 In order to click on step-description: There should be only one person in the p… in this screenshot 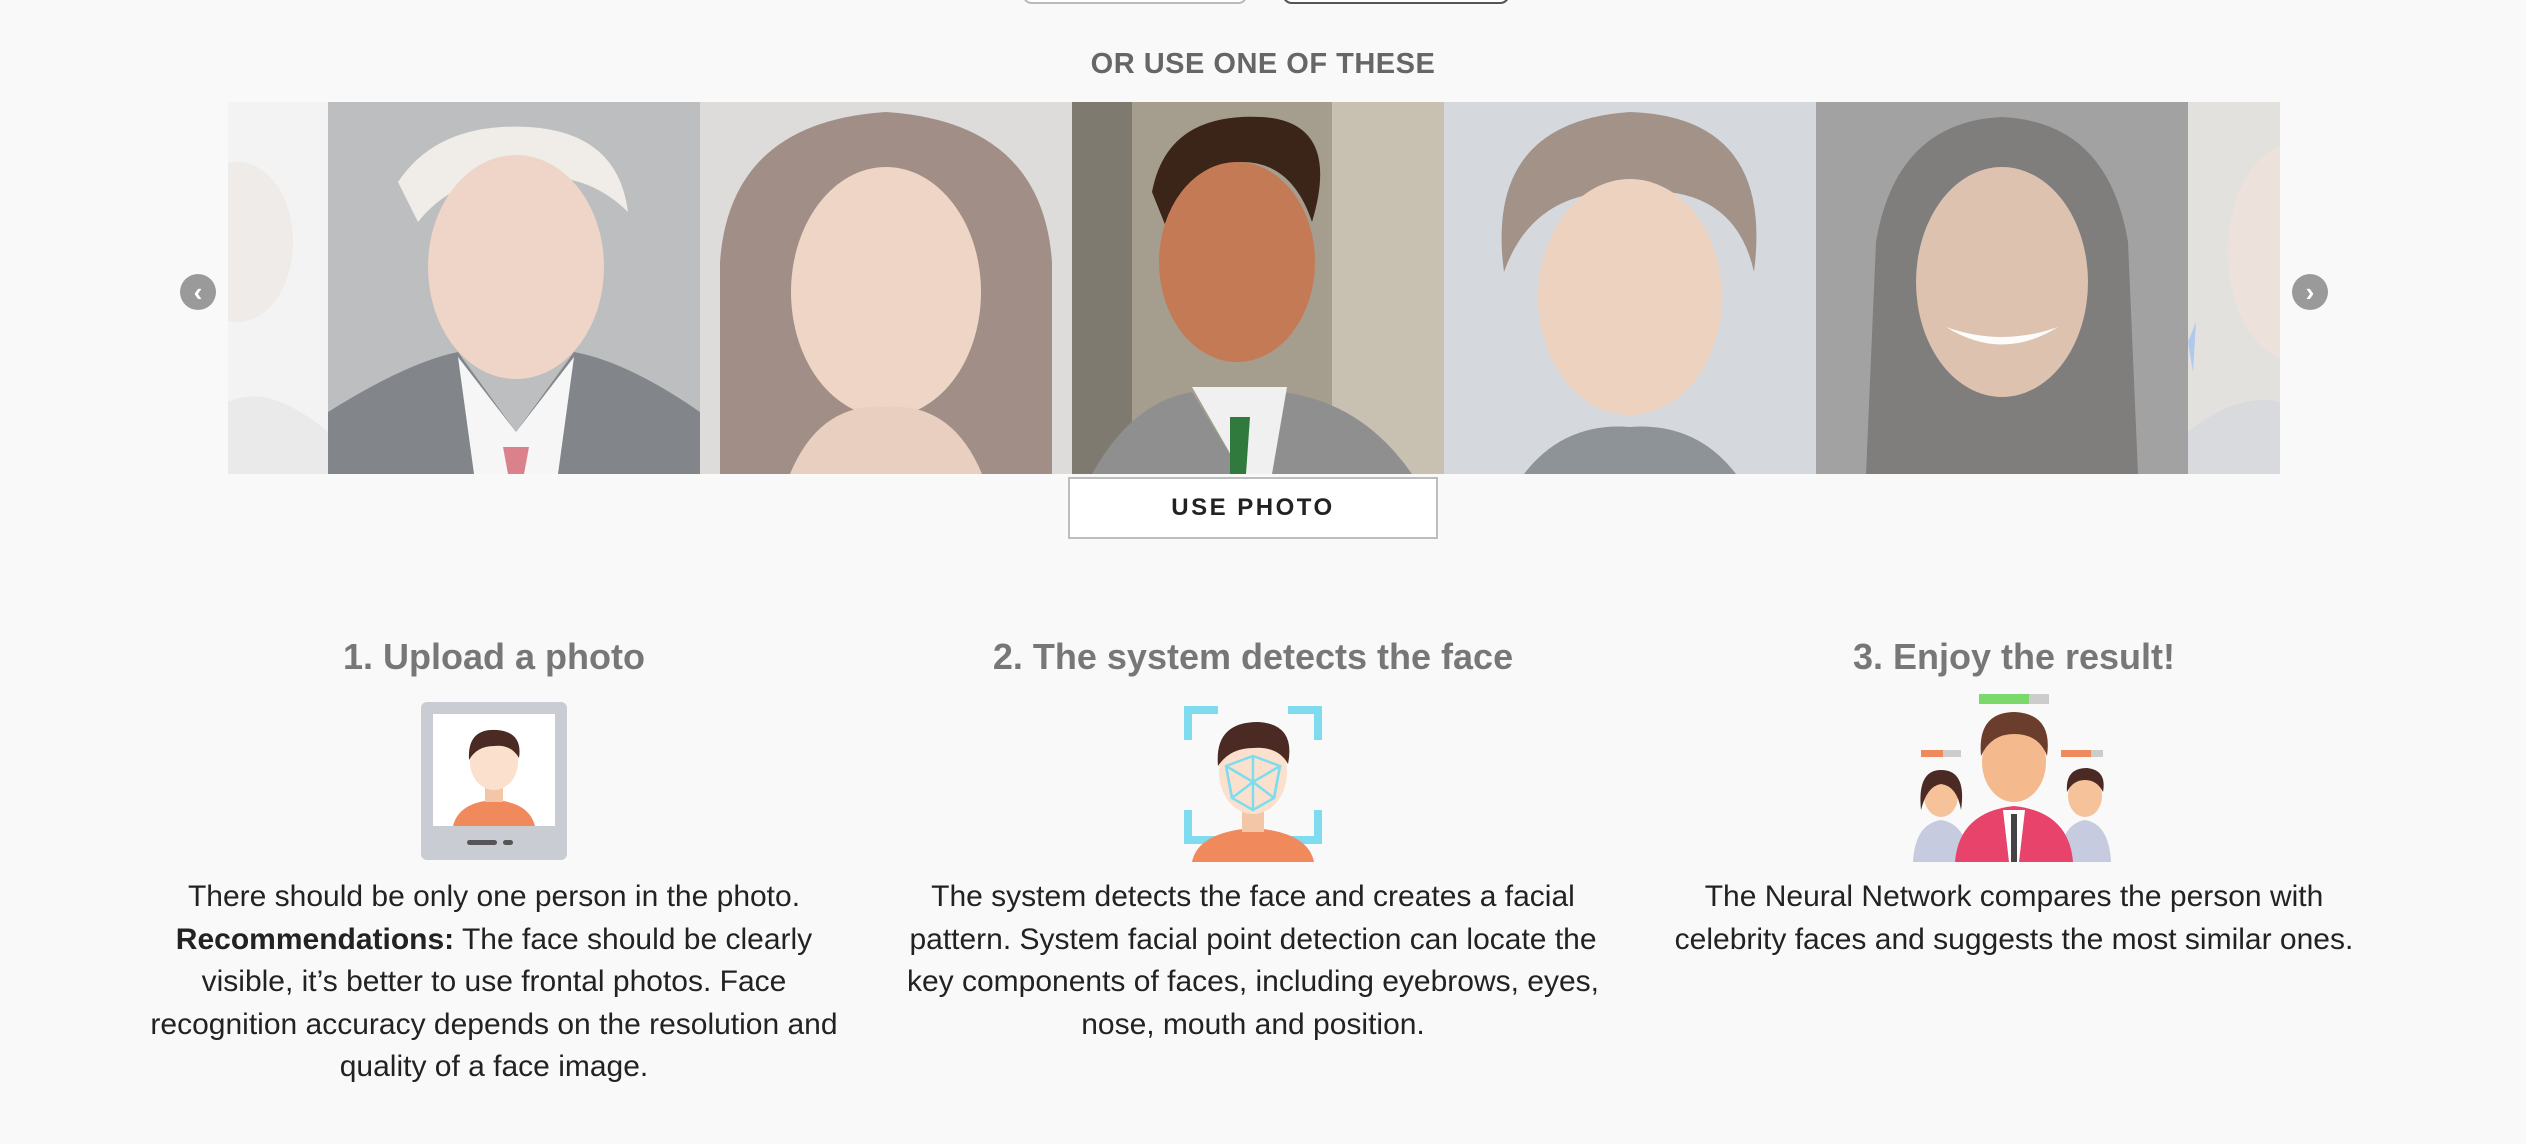, I will do `click(494, 981)`.